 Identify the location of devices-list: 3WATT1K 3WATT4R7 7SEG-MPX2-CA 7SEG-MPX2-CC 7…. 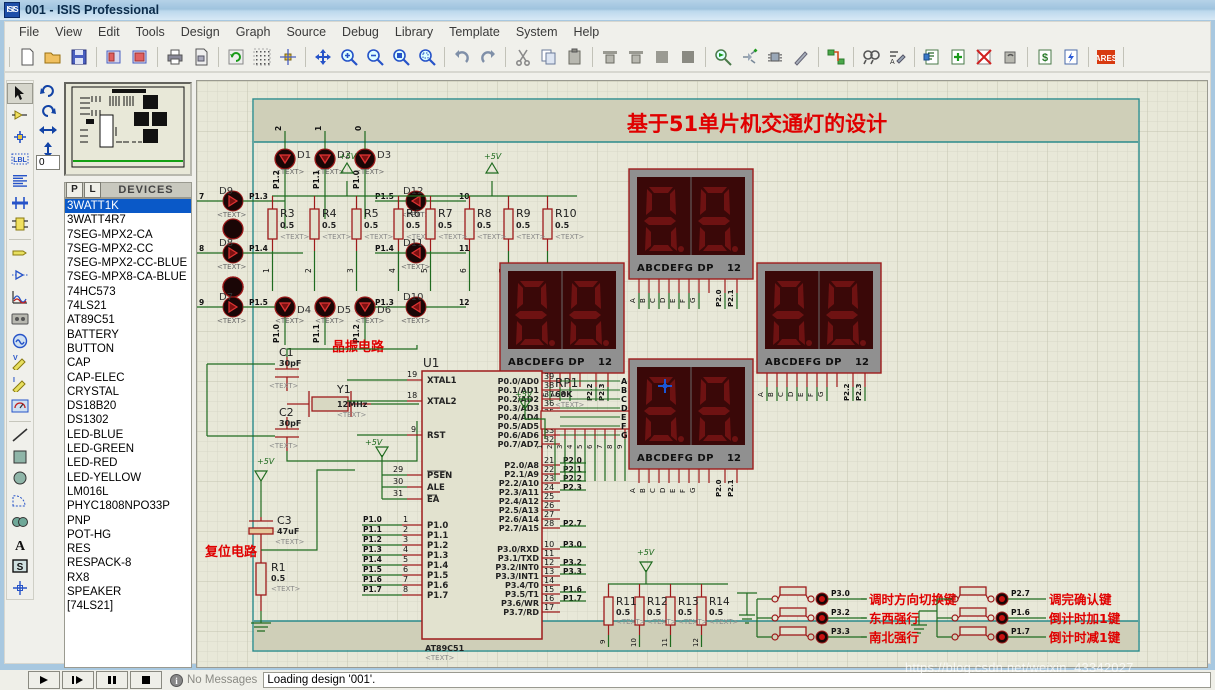
(128, 433).